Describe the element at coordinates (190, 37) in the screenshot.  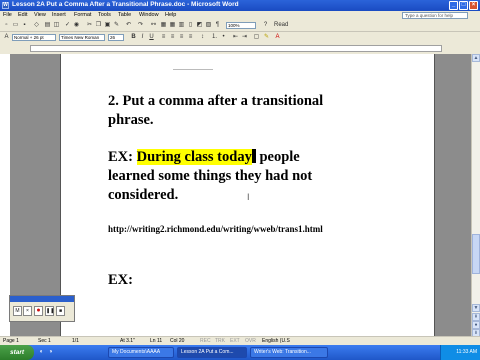
I see `justify-icon: ≡` at that location.